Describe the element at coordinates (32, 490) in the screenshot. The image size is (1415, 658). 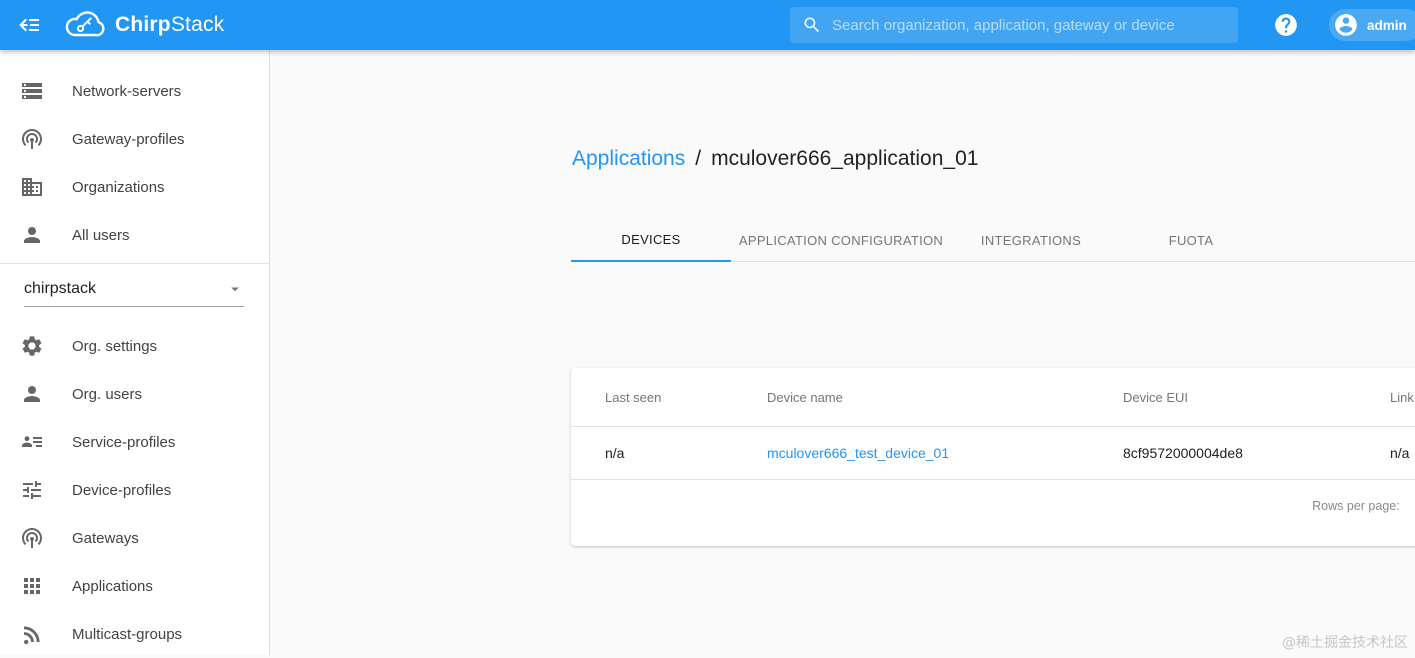
I see `tune-icon` at that location.